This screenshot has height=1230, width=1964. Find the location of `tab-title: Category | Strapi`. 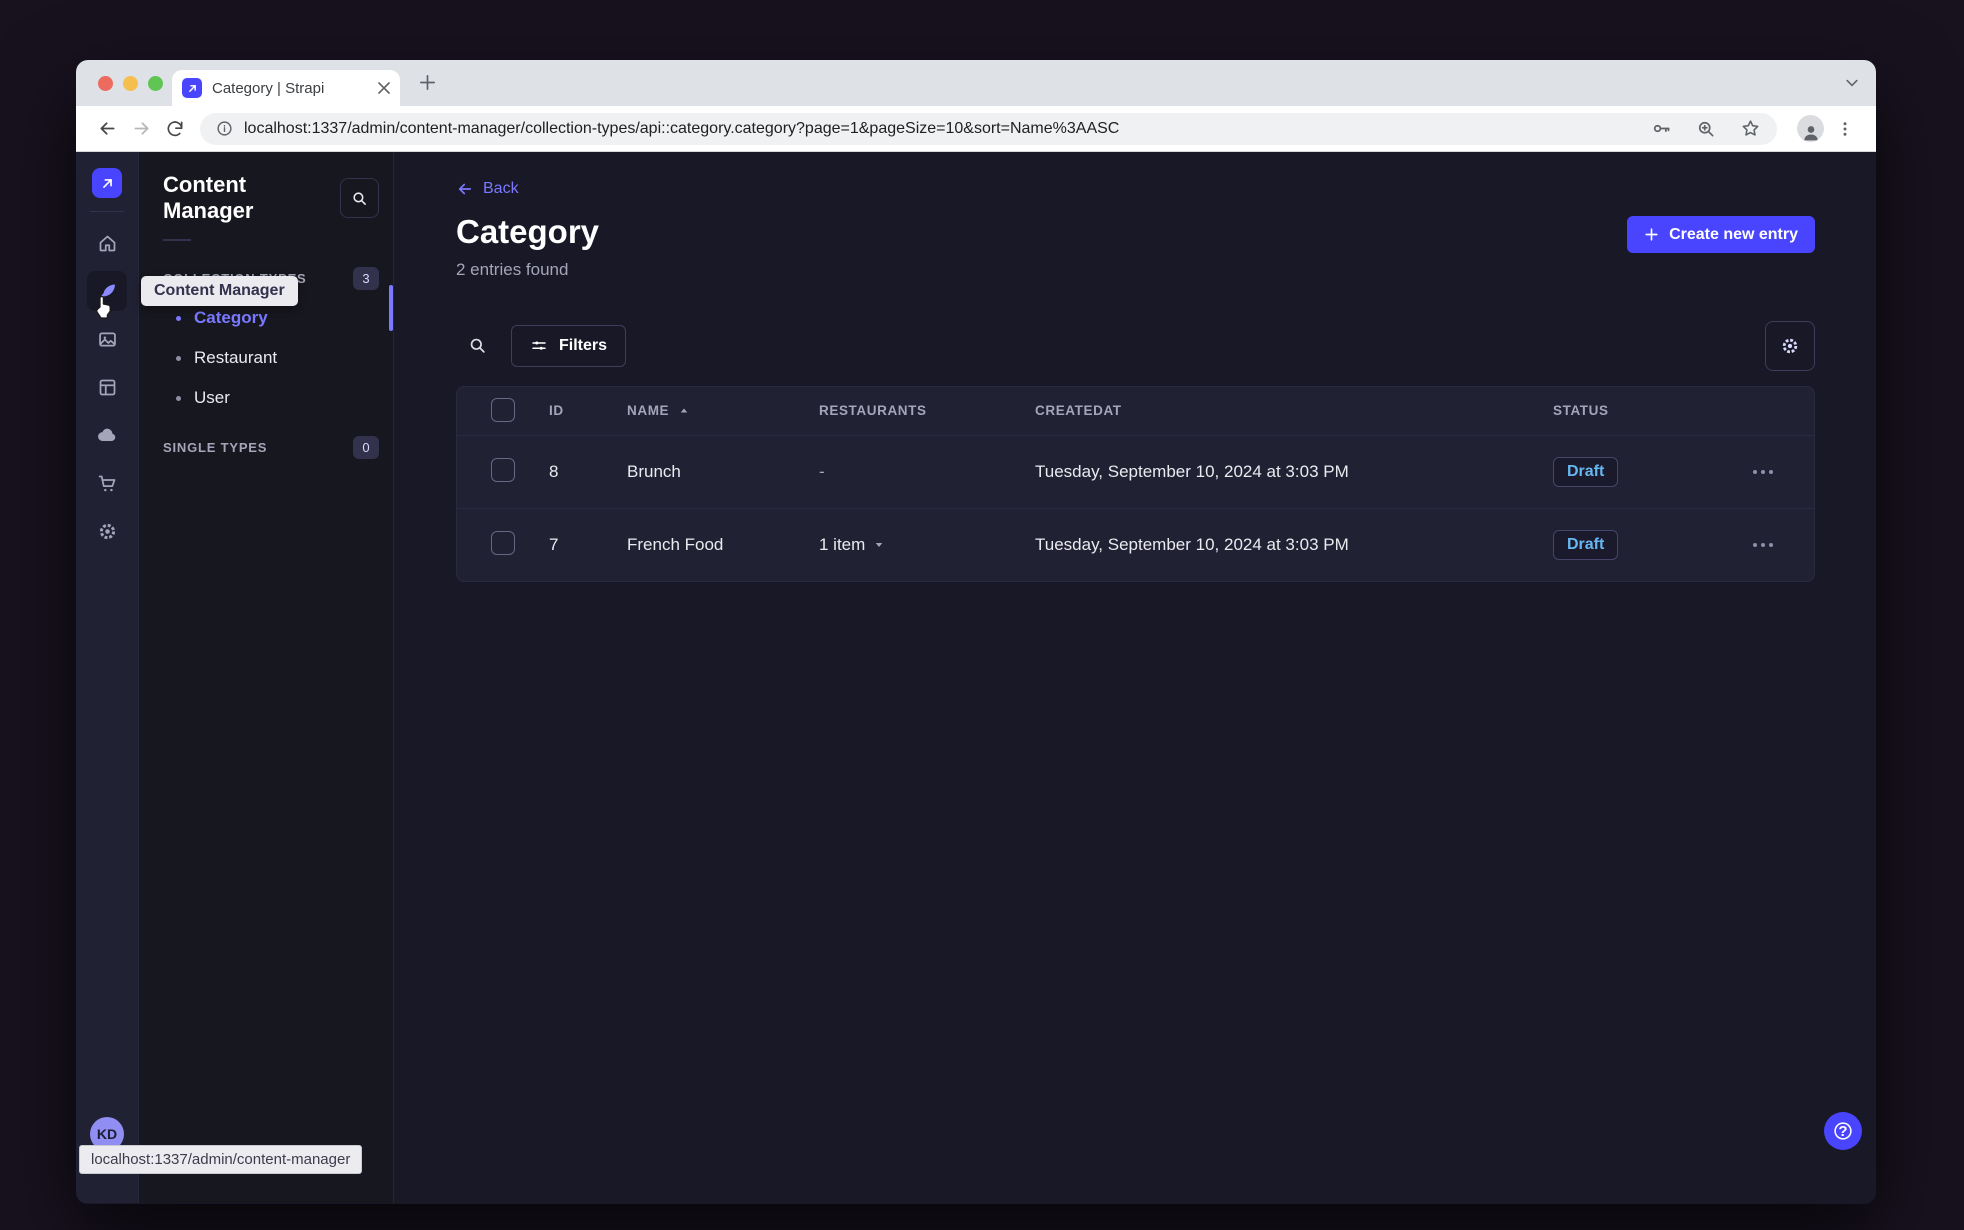

tab-title: Category | Strapi is located at coordinates (268, 88).